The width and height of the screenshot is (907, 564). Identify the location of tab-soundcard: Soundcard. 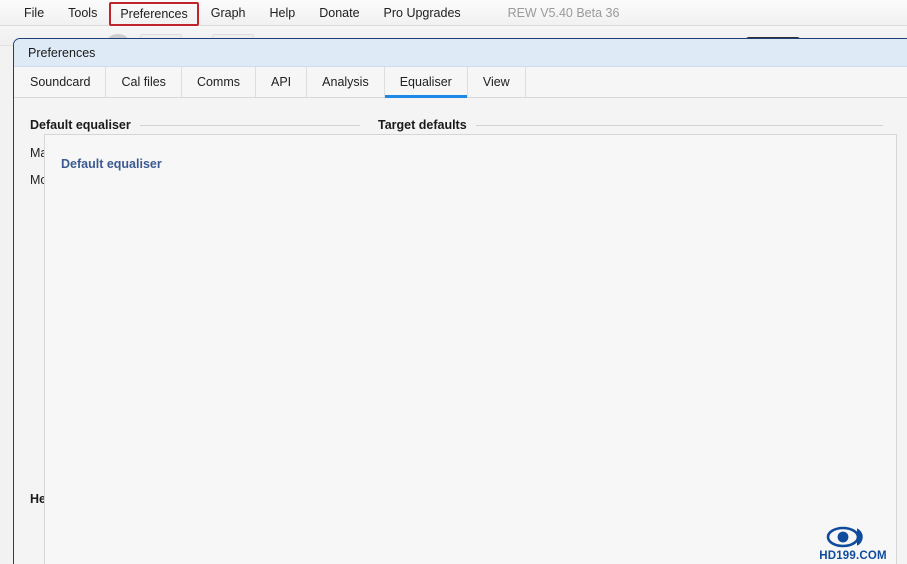
(61, 82).